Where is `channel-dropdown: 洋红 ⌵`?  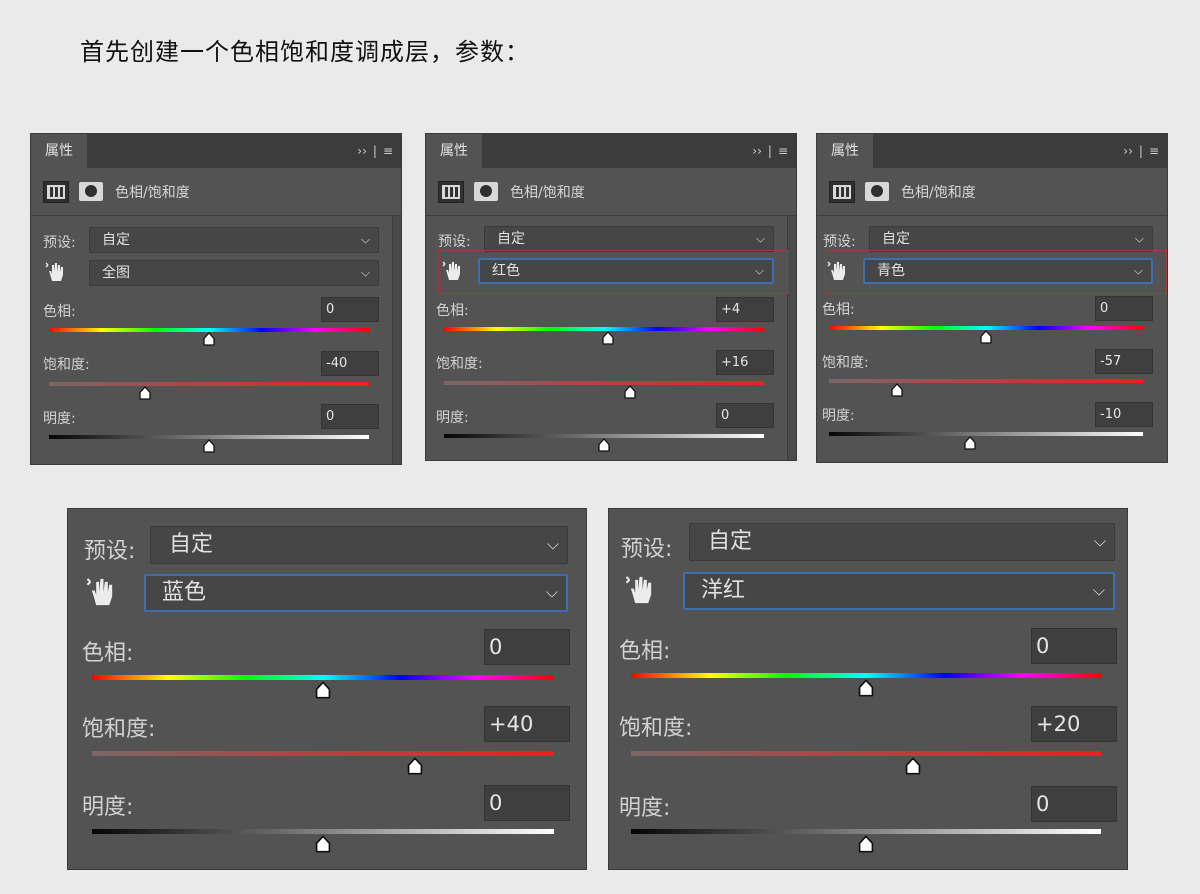
channel-dropdown: 洋红 ⌵ is located at coordinates (899, 591).